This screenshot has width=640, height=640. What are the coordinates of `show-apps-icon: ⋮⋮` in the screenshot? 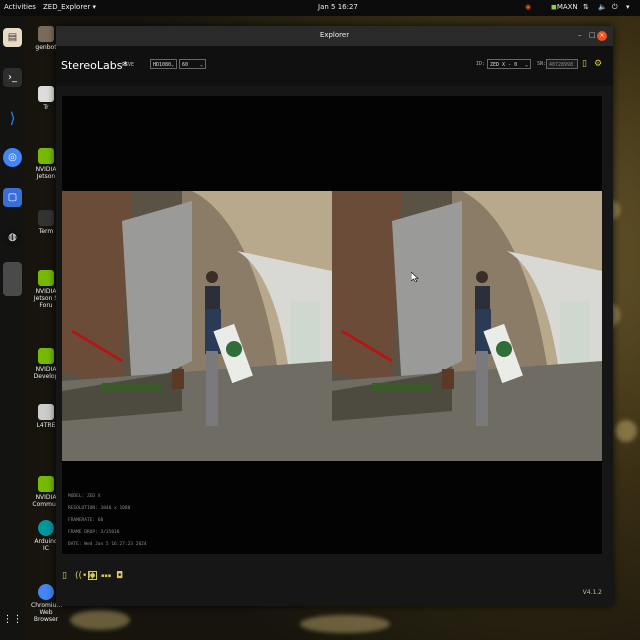 It's located at (13, 619).